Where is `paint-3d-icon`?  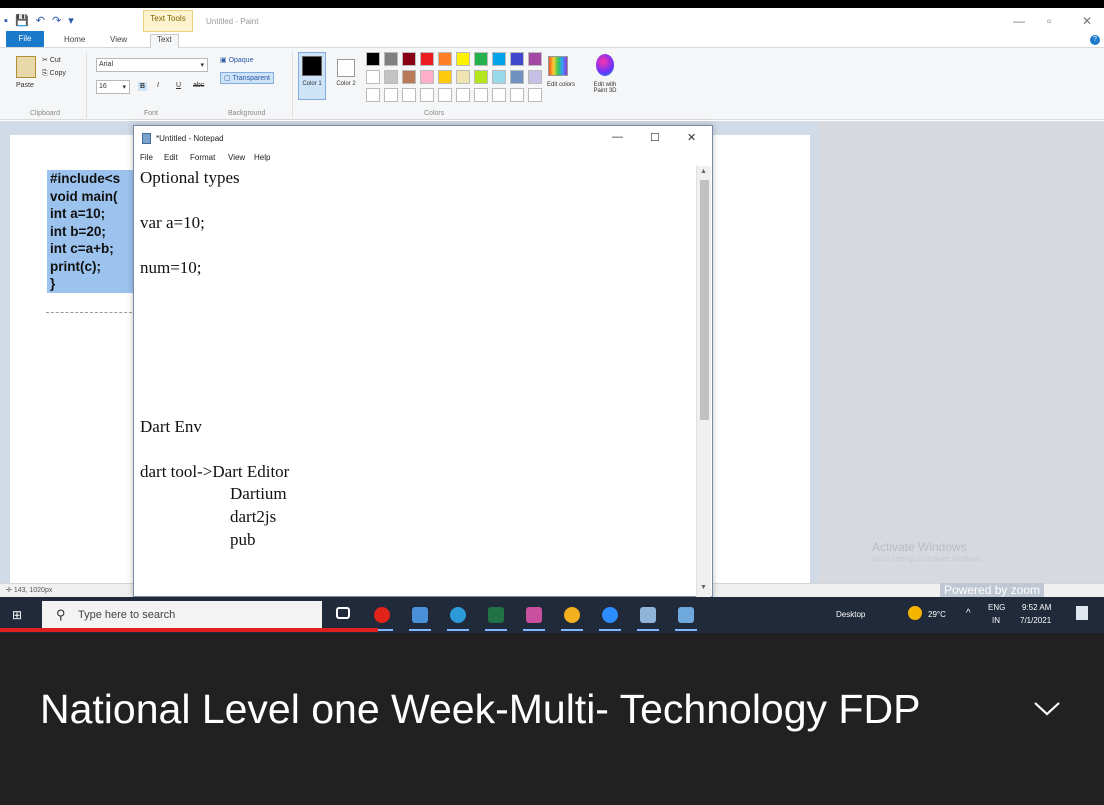
paint-3d-icon is located at coordinates (534, 615).